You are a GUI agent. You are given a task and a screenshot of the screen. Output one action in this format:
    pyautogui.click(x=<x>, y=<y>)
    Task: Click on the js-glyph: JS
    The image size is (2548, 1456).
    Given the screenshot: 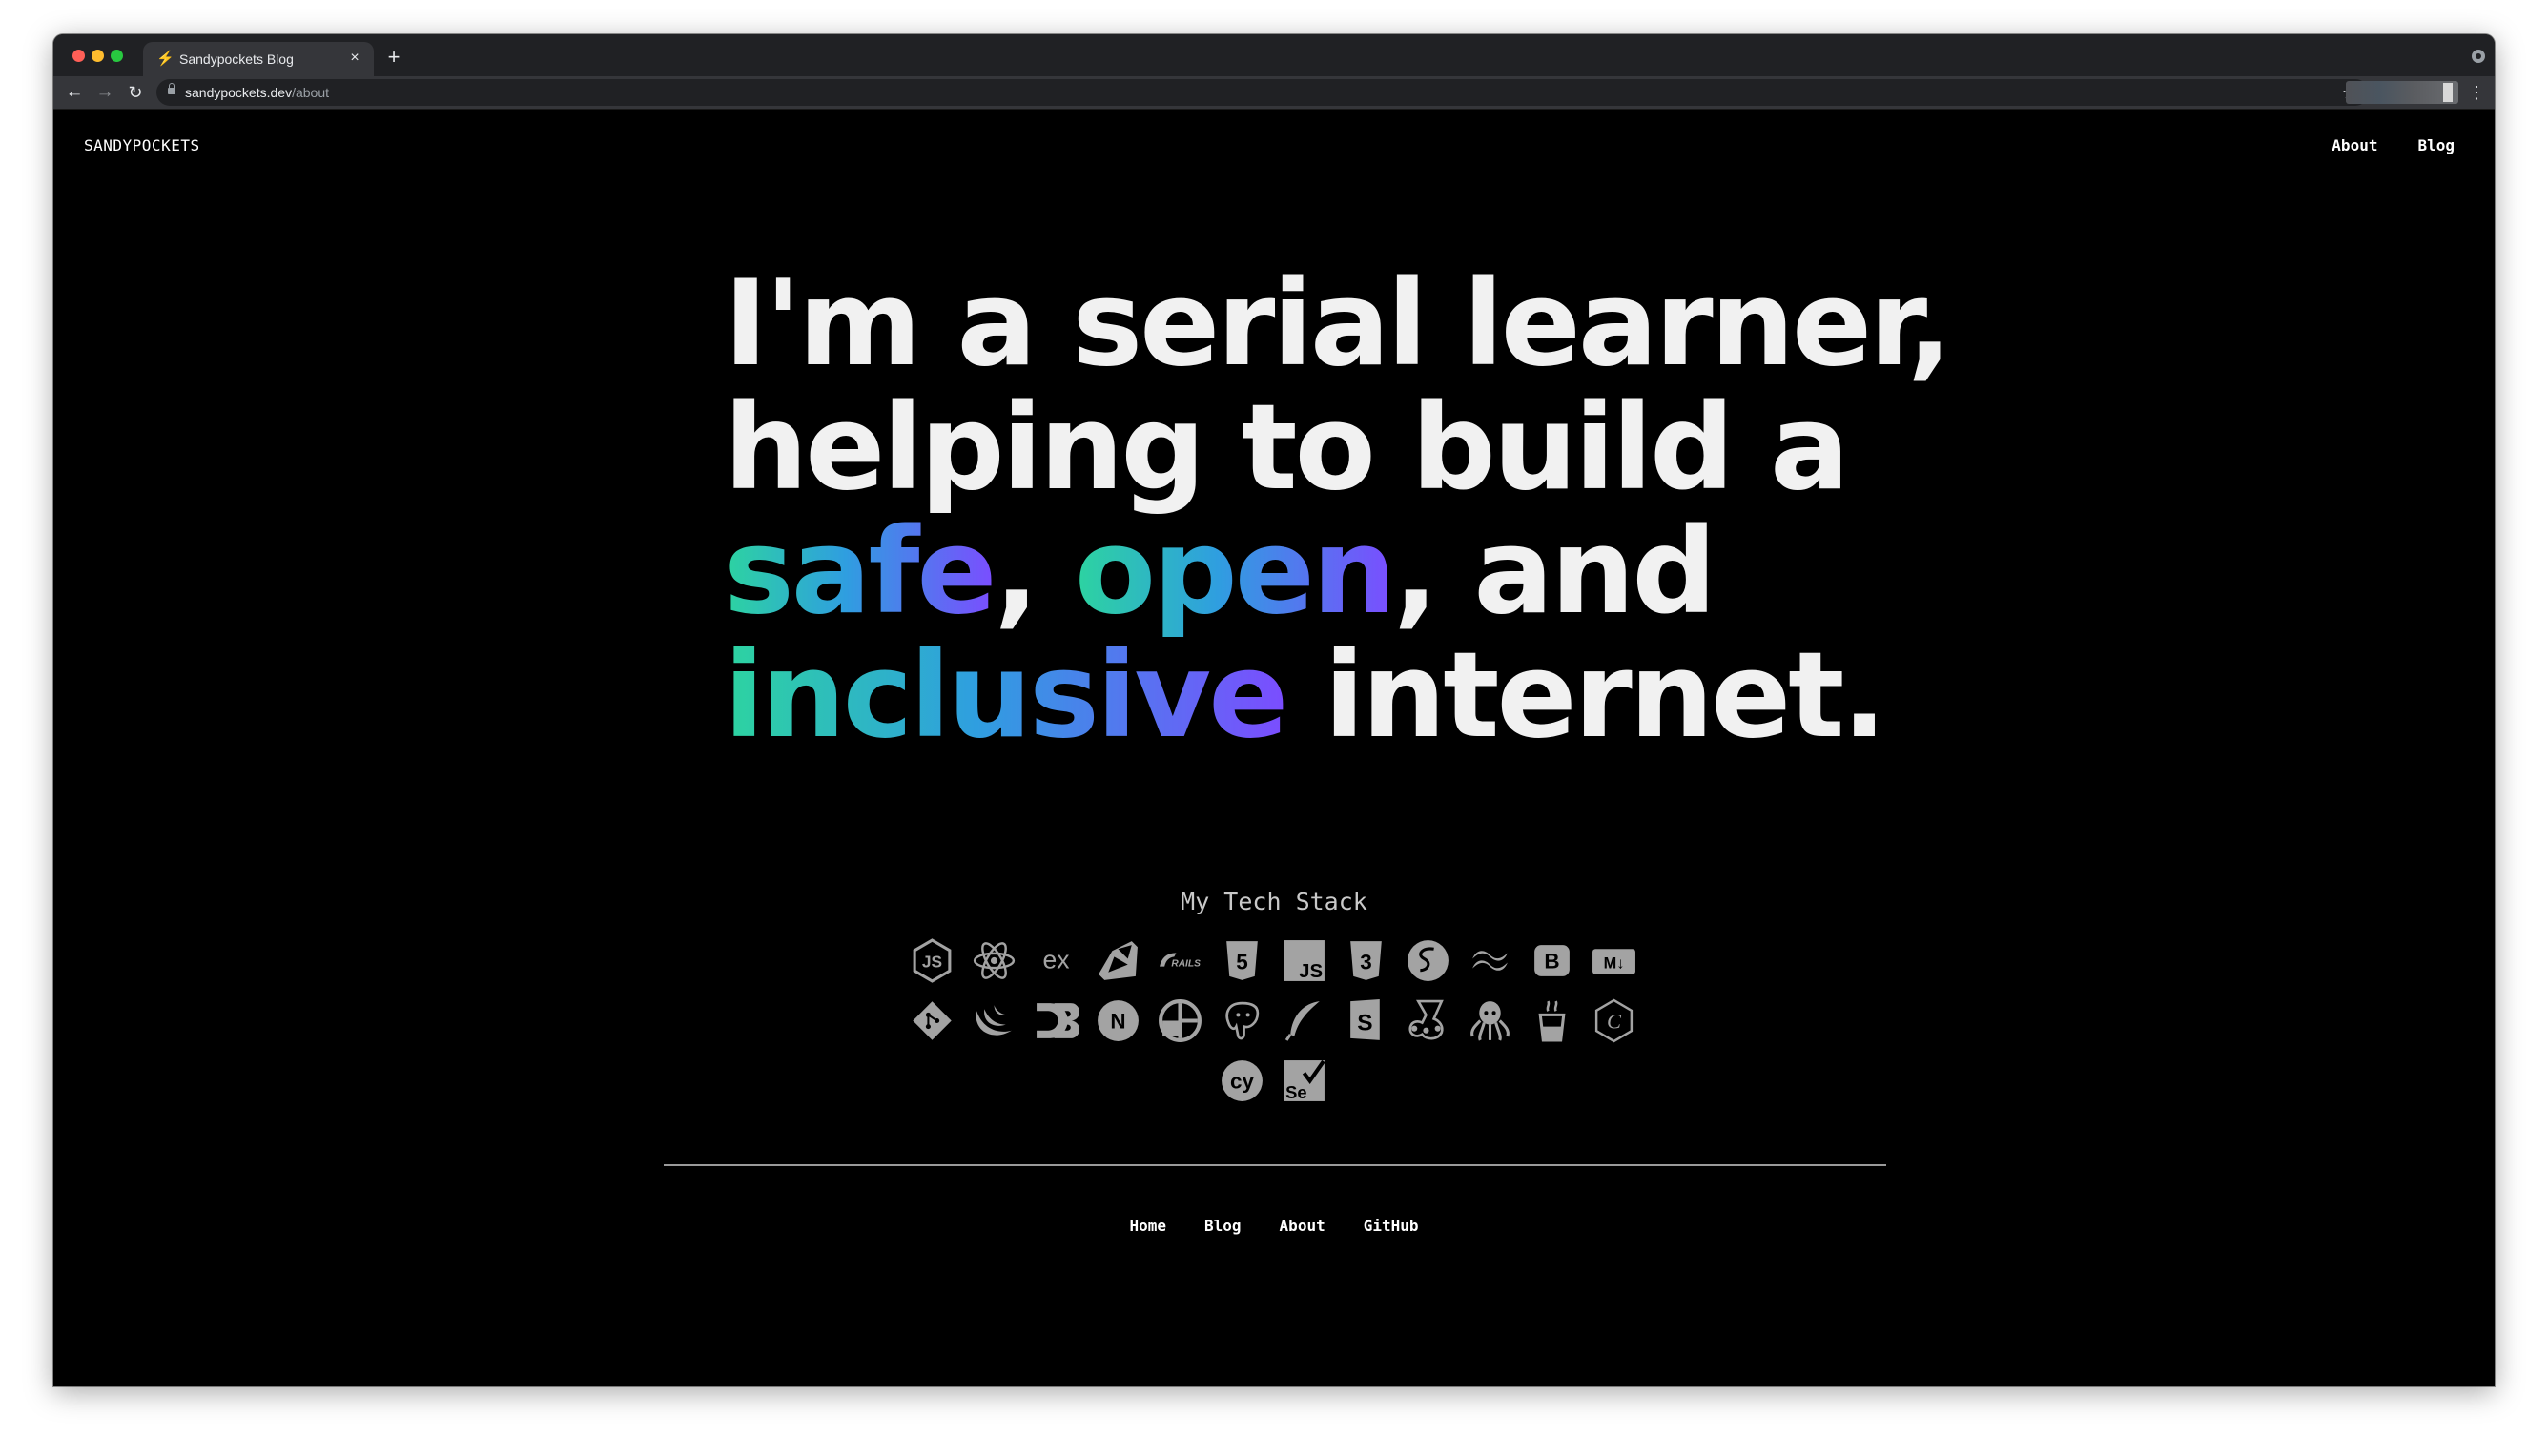 What is the action you would take?
    pyautogui.click(x=1311, y=971)
    